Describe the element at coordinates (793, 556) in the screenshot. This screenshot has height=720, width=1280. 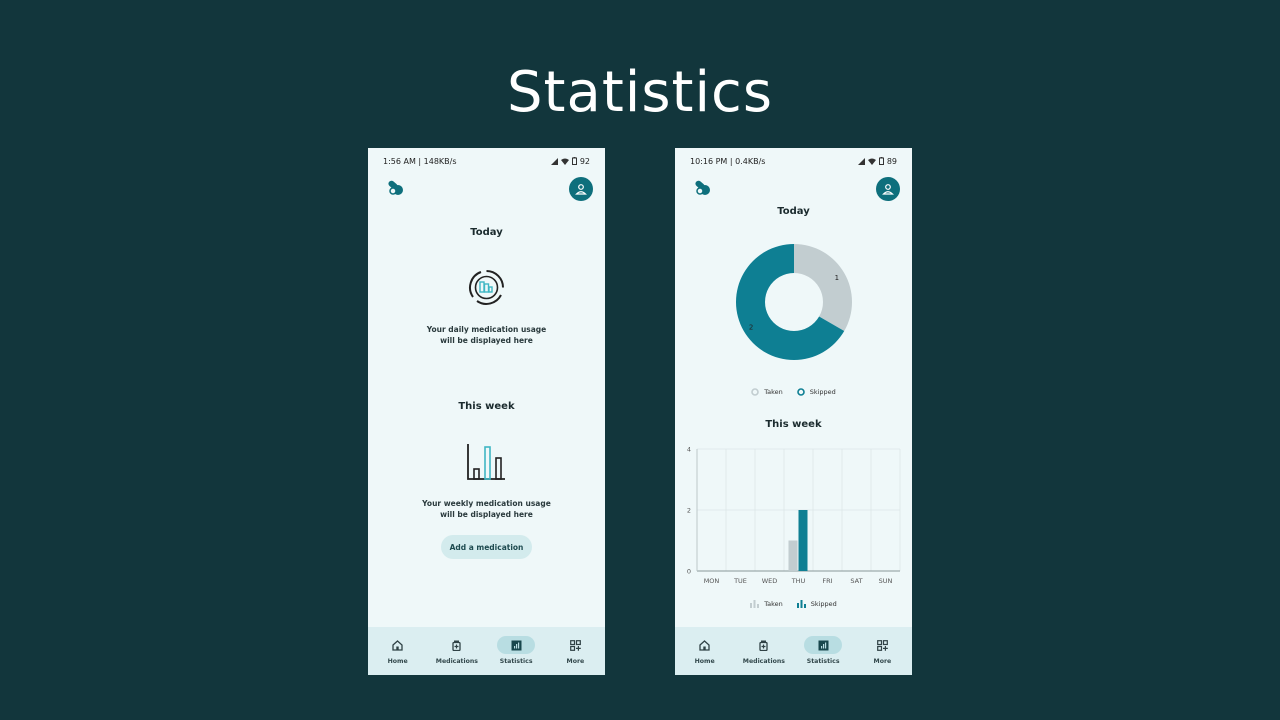
I see `bar-taken-thu` at that location.